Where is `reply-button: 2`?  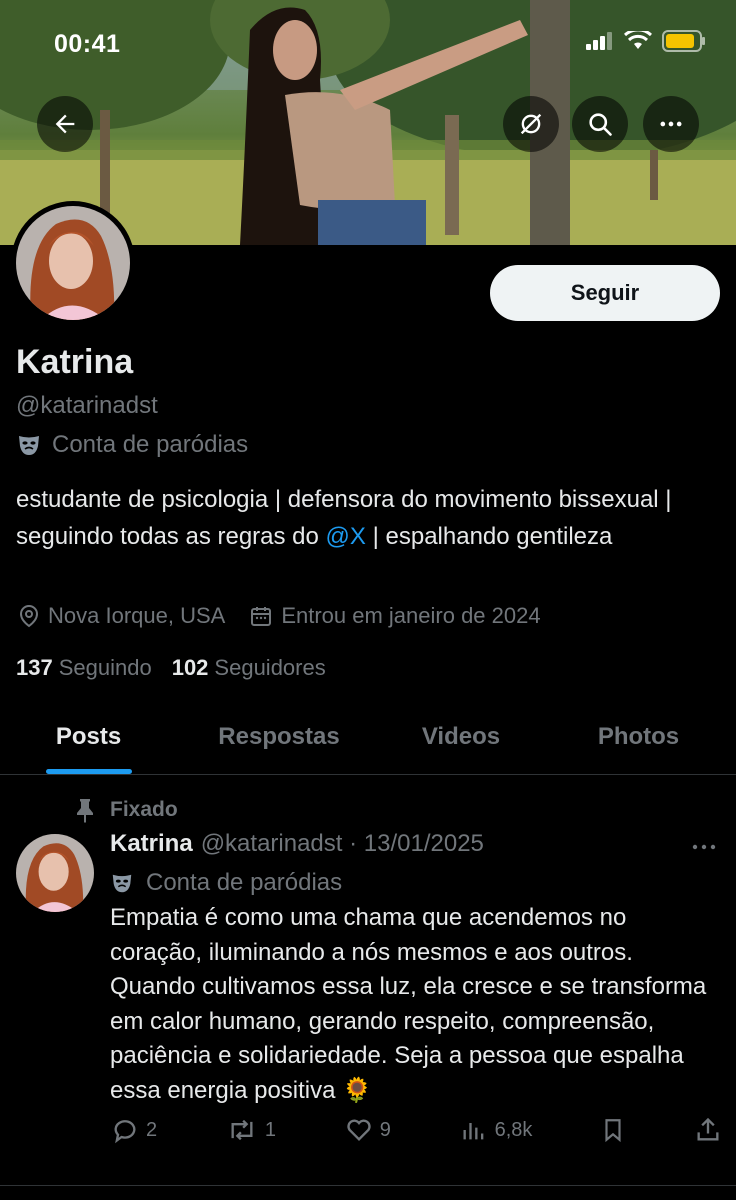 reply-button: 2 is located at coordinates (133, 1130).